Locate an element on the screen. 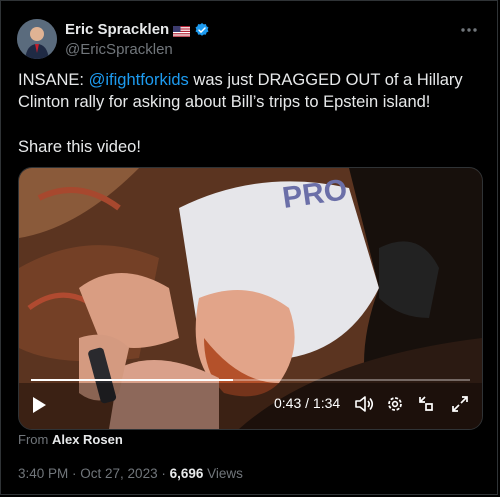  video-duration: 1:34 is located at coordinates (326, 403).